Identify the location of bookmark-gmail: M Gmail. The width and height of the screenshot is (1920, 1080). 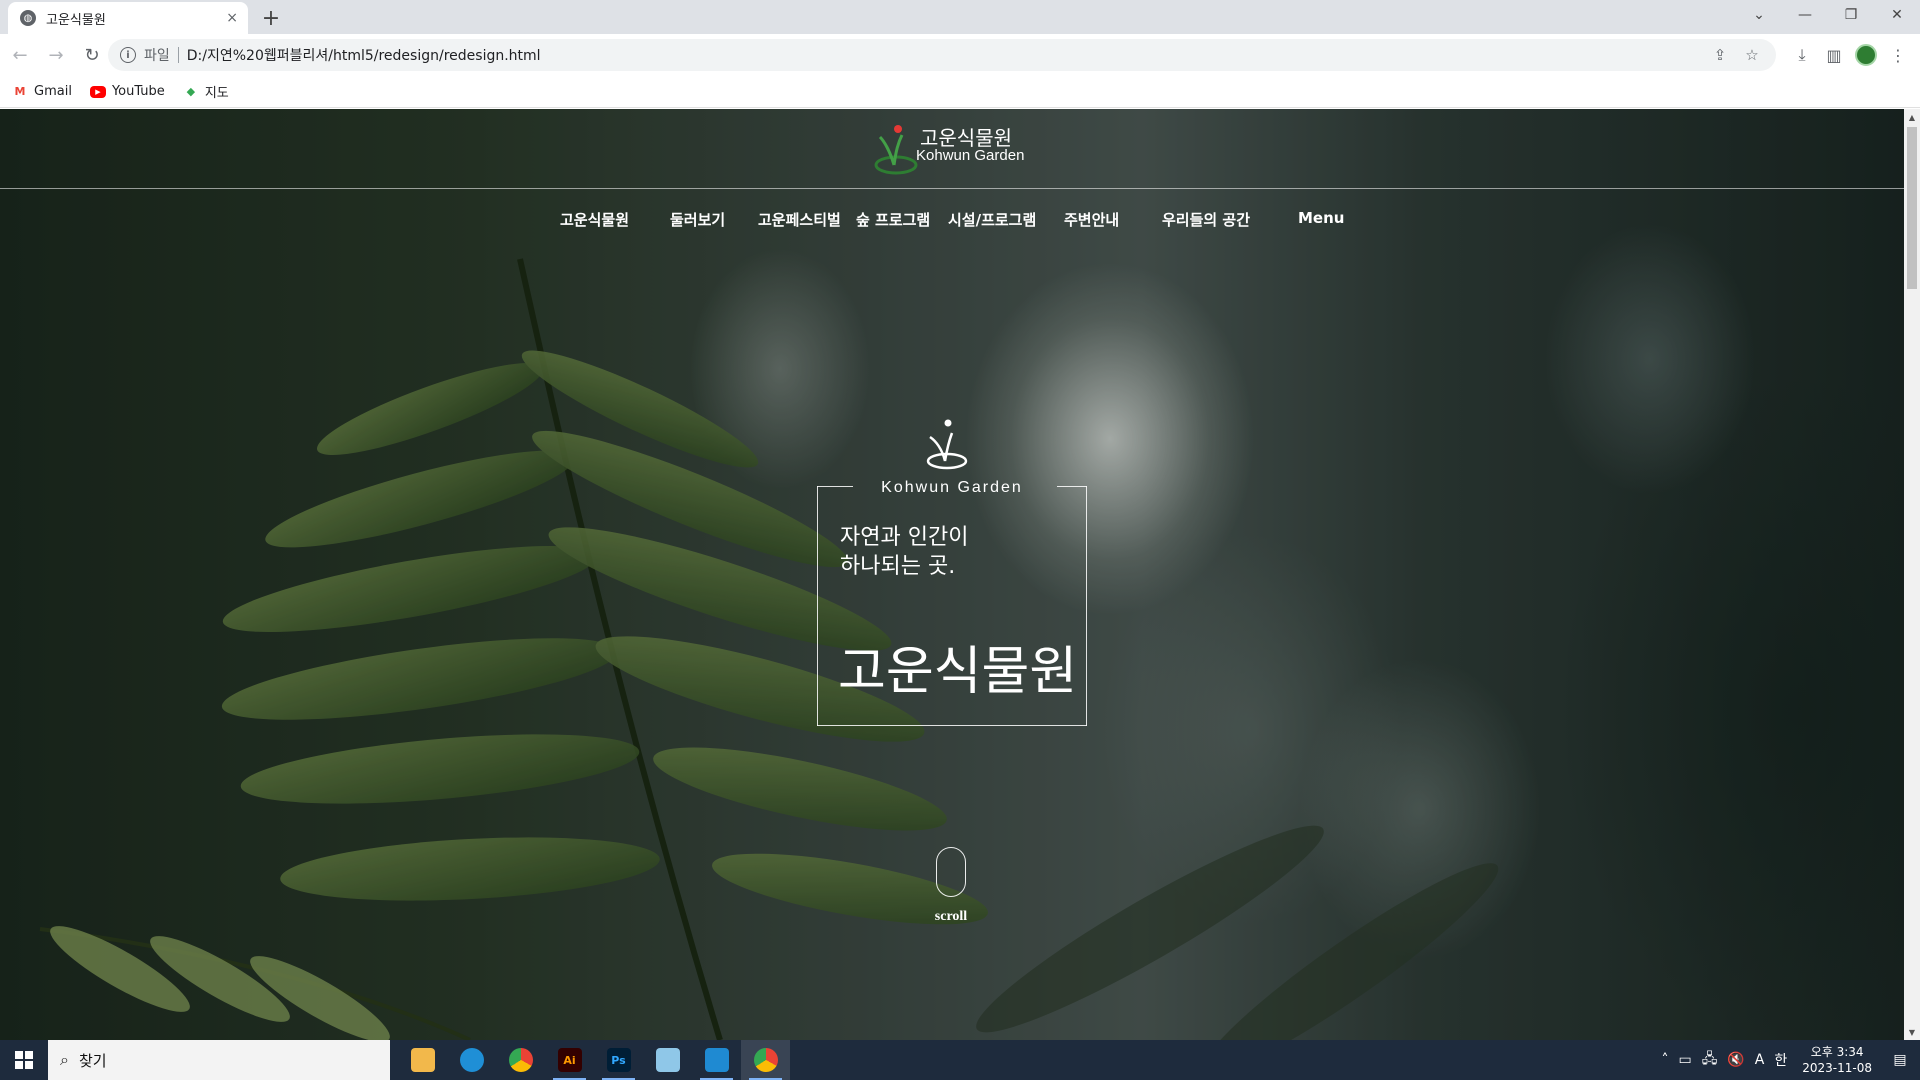
(42, 92).